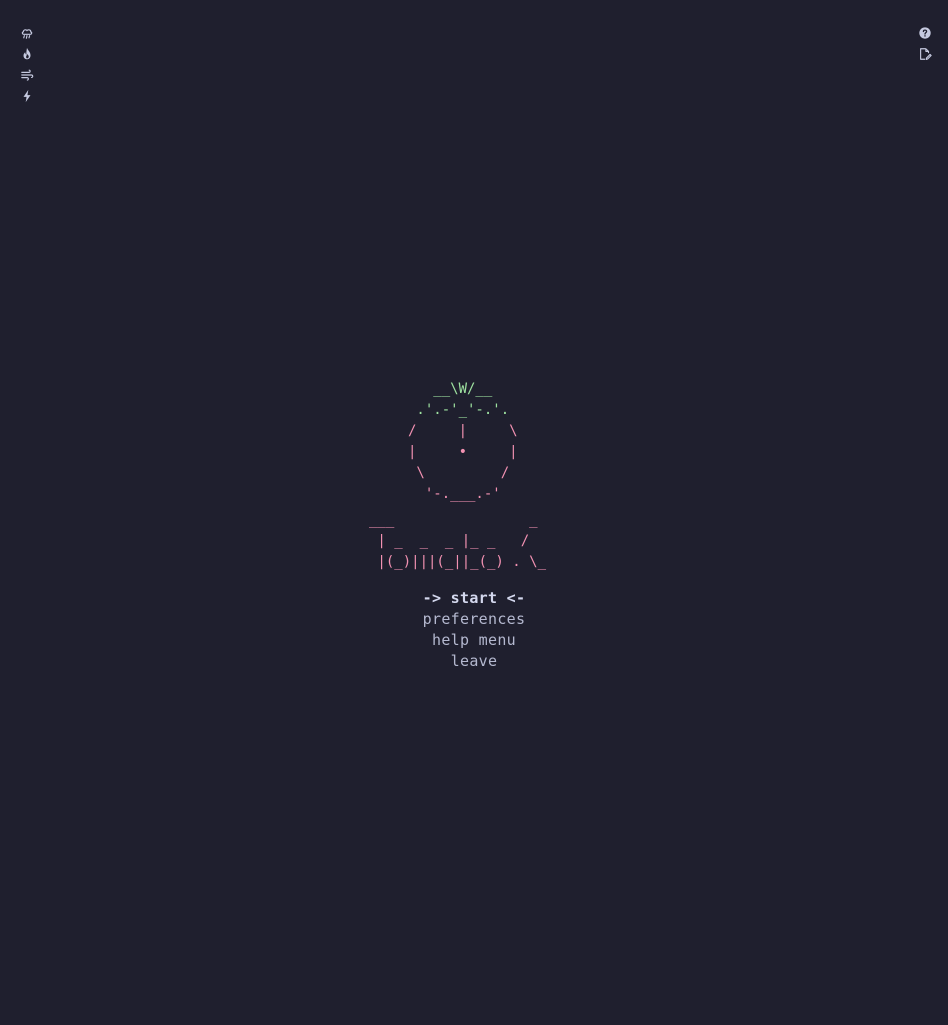  Describe the element at coordinates (454, 494) in the screenshot. I see `tomato-body-line: '-.___.-'` at that location.